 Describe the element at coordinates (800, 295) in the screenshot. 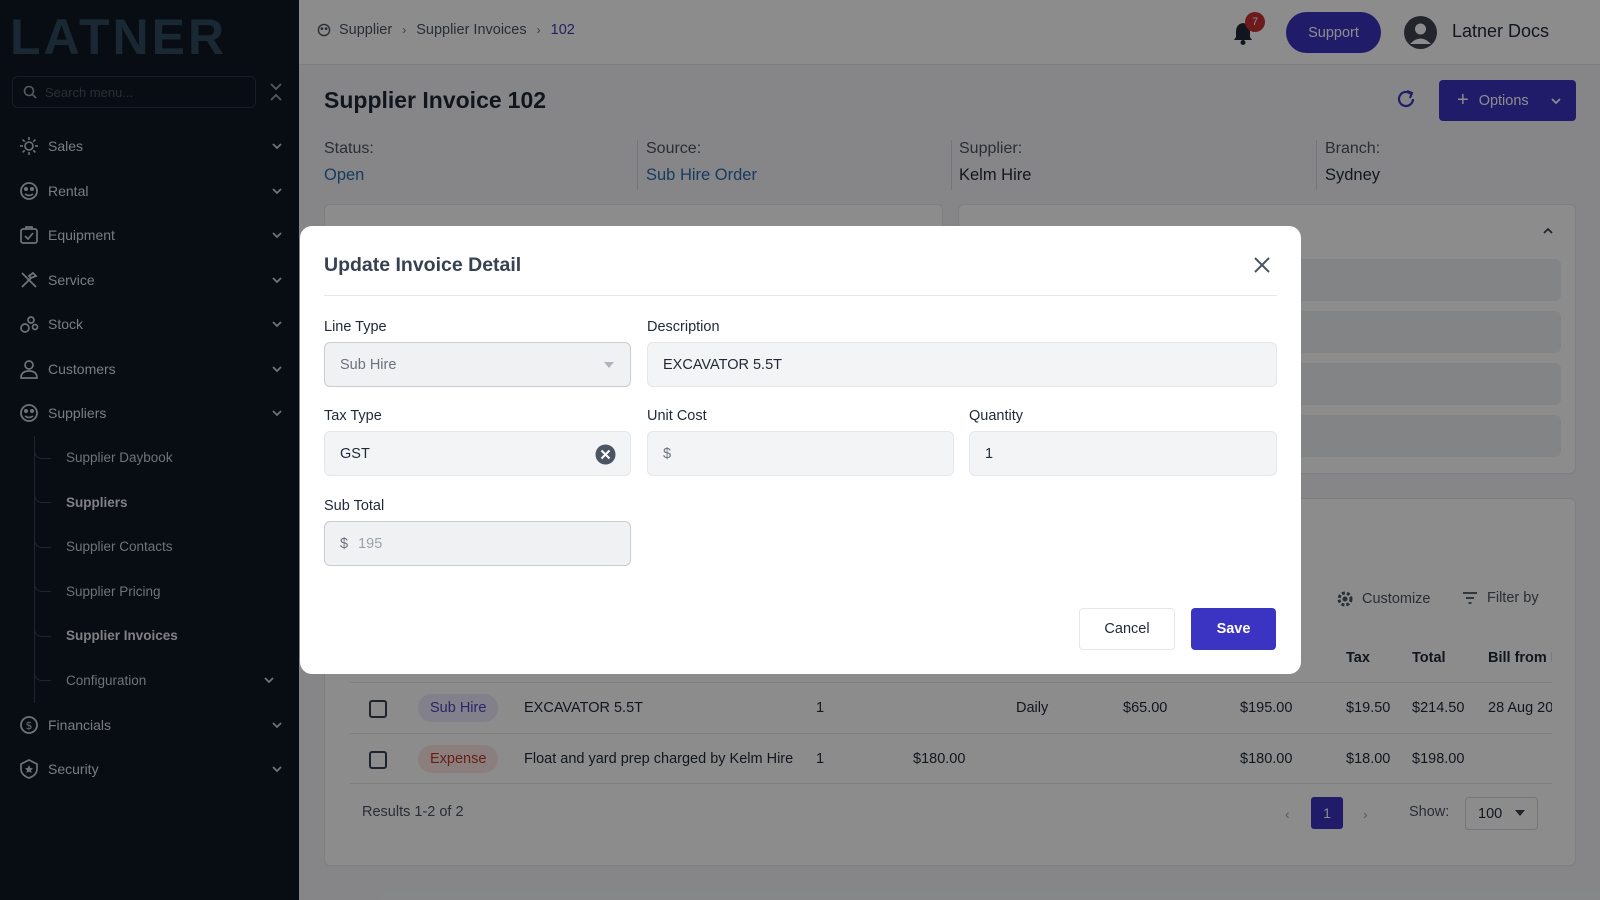

I see `modal-divider` at that location.